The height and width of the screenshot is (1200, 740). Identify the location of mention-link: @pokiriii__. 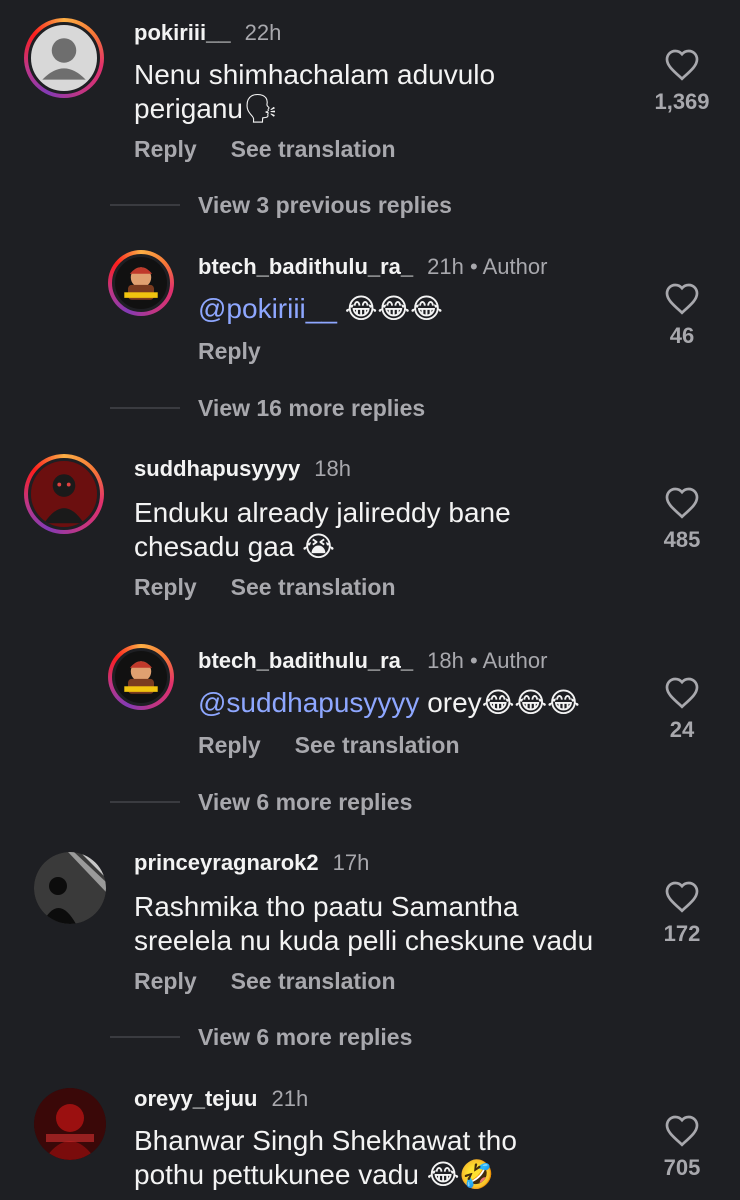
(267, 308).